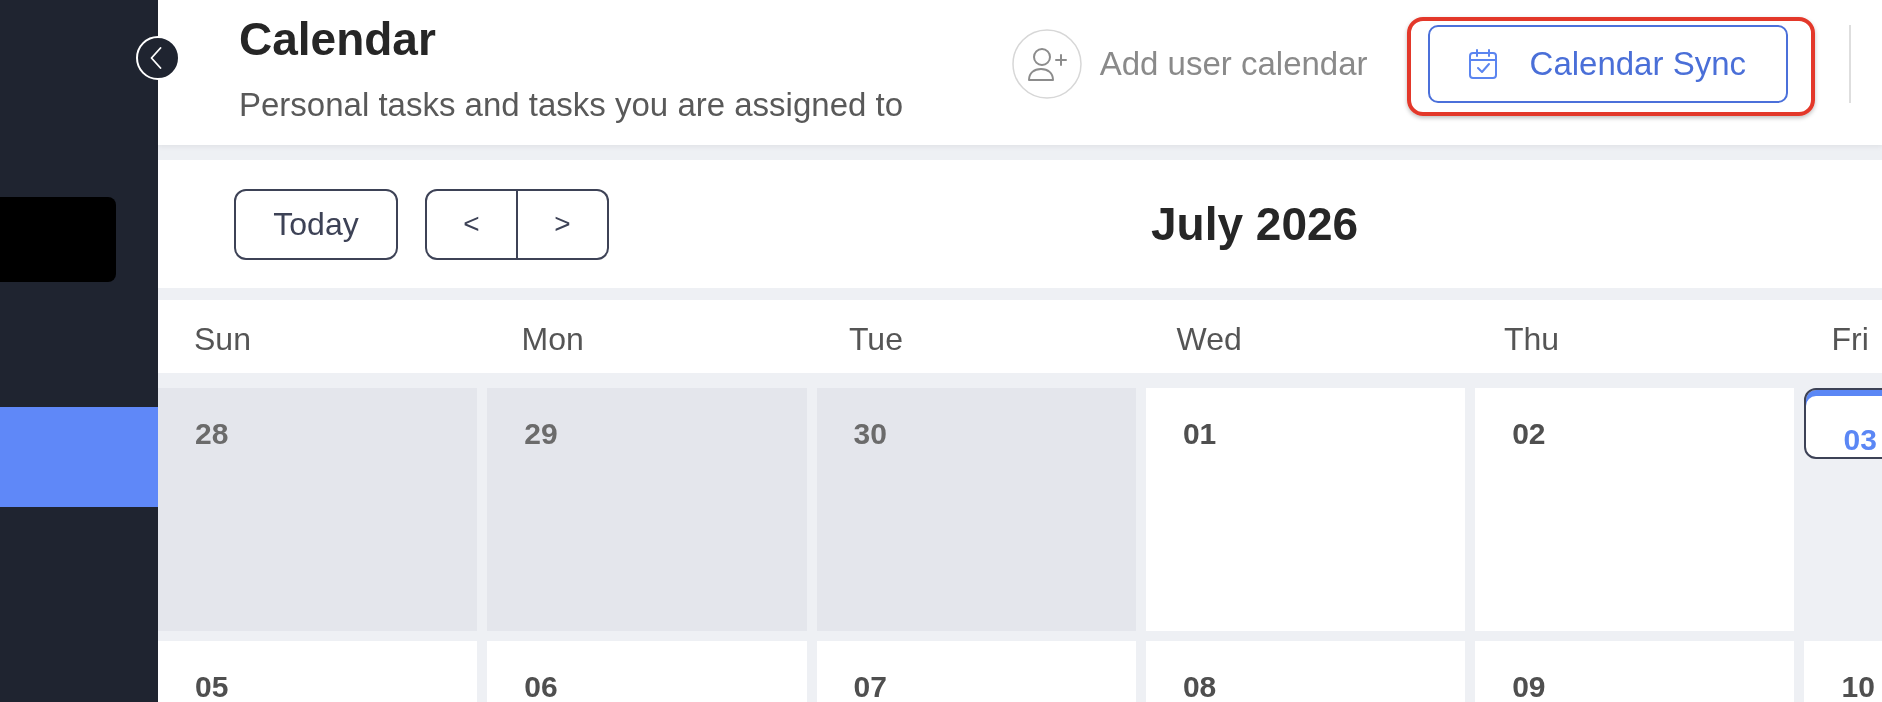  Describe the element at coordinates (156, 58) in the screenshot. I see `chevron-left-icon` at that location.